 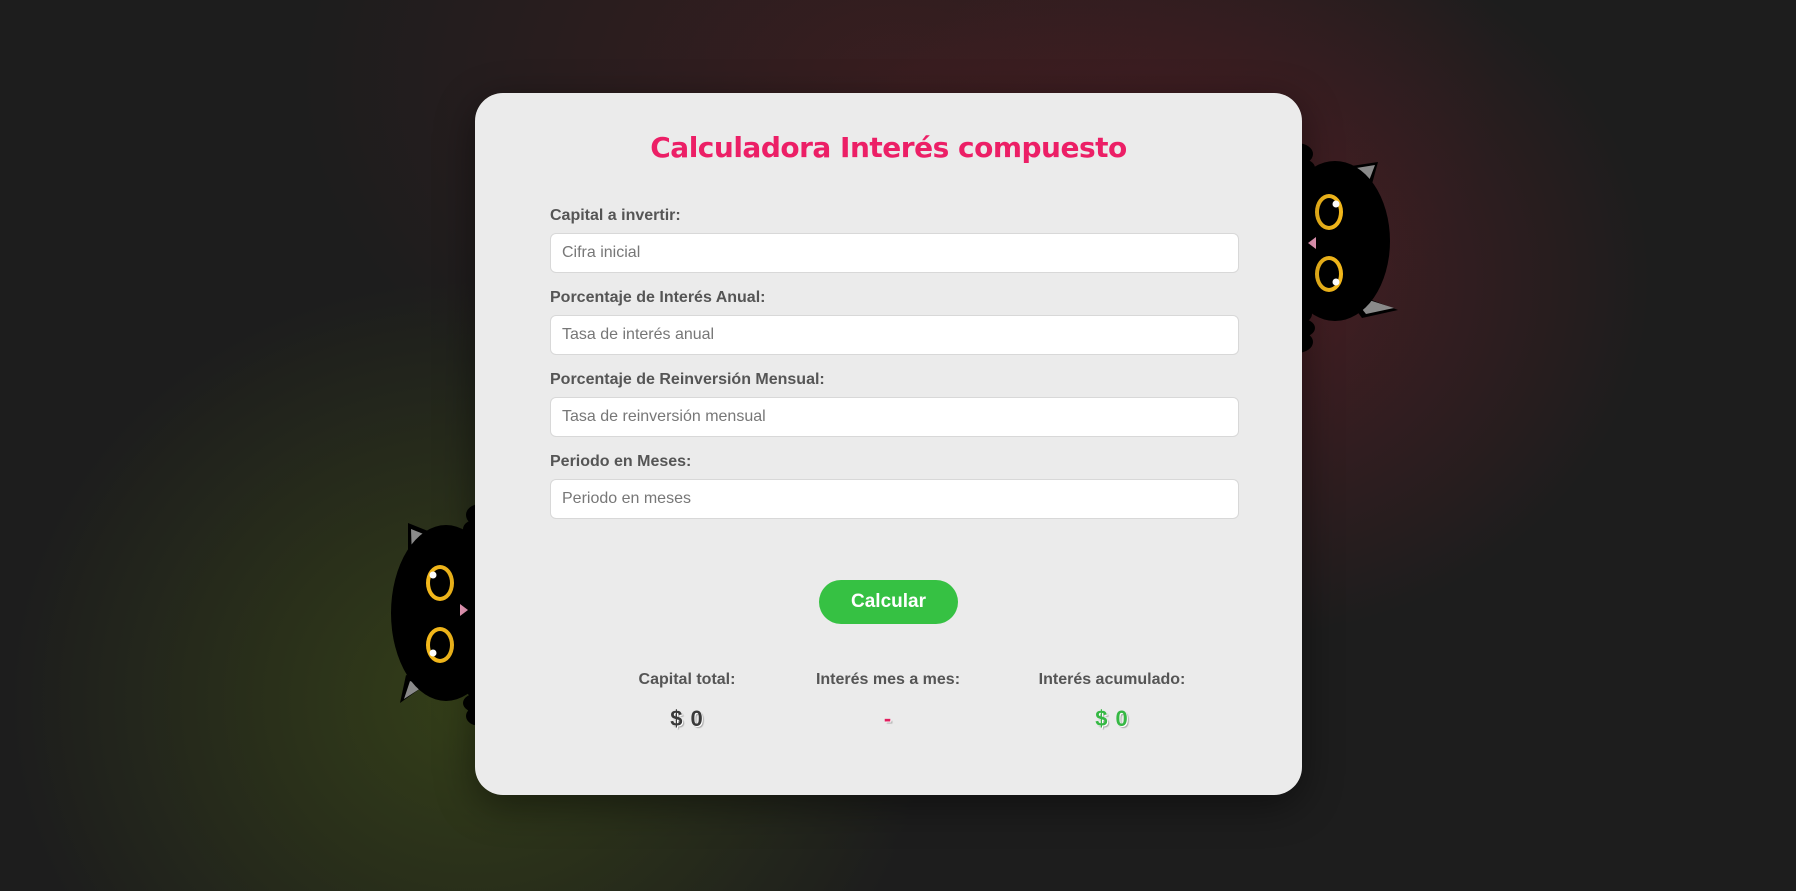 I want to click on calculate-button: Calcular, so click(x=888, y=602).